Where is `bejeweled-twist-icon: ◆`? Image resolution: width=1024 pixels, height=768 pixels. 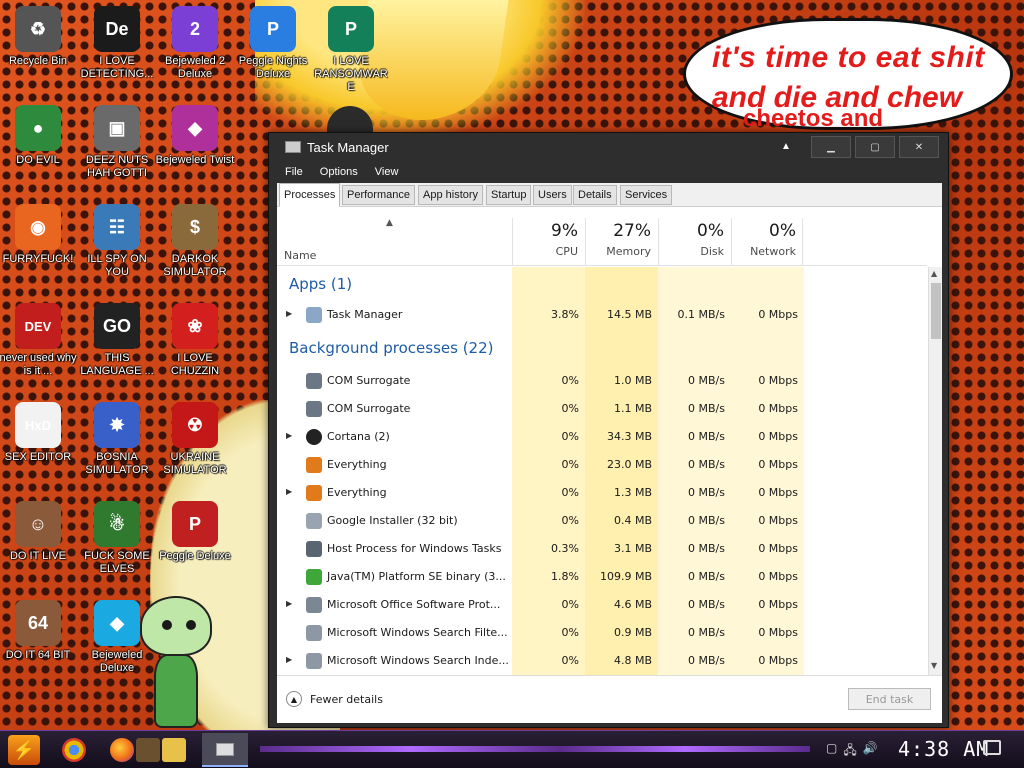
bejeweled-twist-icon: ◆ is located at coordinates (195, 128).